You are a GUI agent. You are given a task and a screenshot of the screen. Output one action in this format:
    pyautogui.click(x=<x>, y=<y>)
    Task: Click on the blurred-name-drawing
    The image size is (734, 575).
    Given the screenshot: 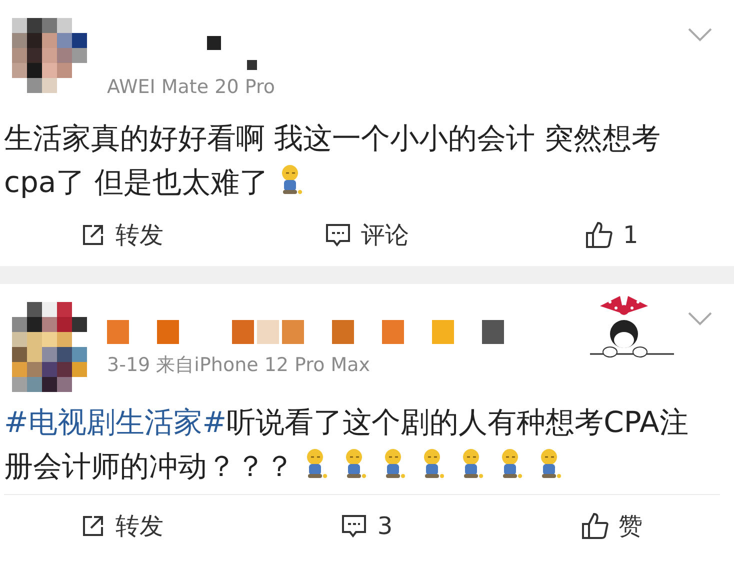 What is the action you would take?
    pyautogui.click(x=232, y=53)
    